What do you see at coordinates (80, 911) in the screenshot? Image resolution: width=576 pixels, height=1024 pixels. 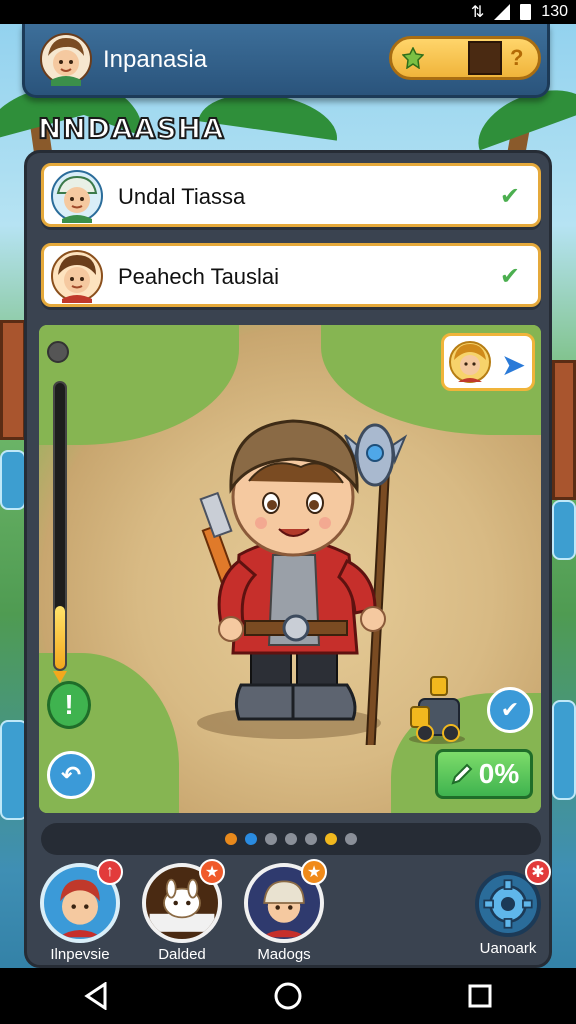 I see `nav-item-profile: ↑ Ilnpevsie` at bounding box center [80, 911].